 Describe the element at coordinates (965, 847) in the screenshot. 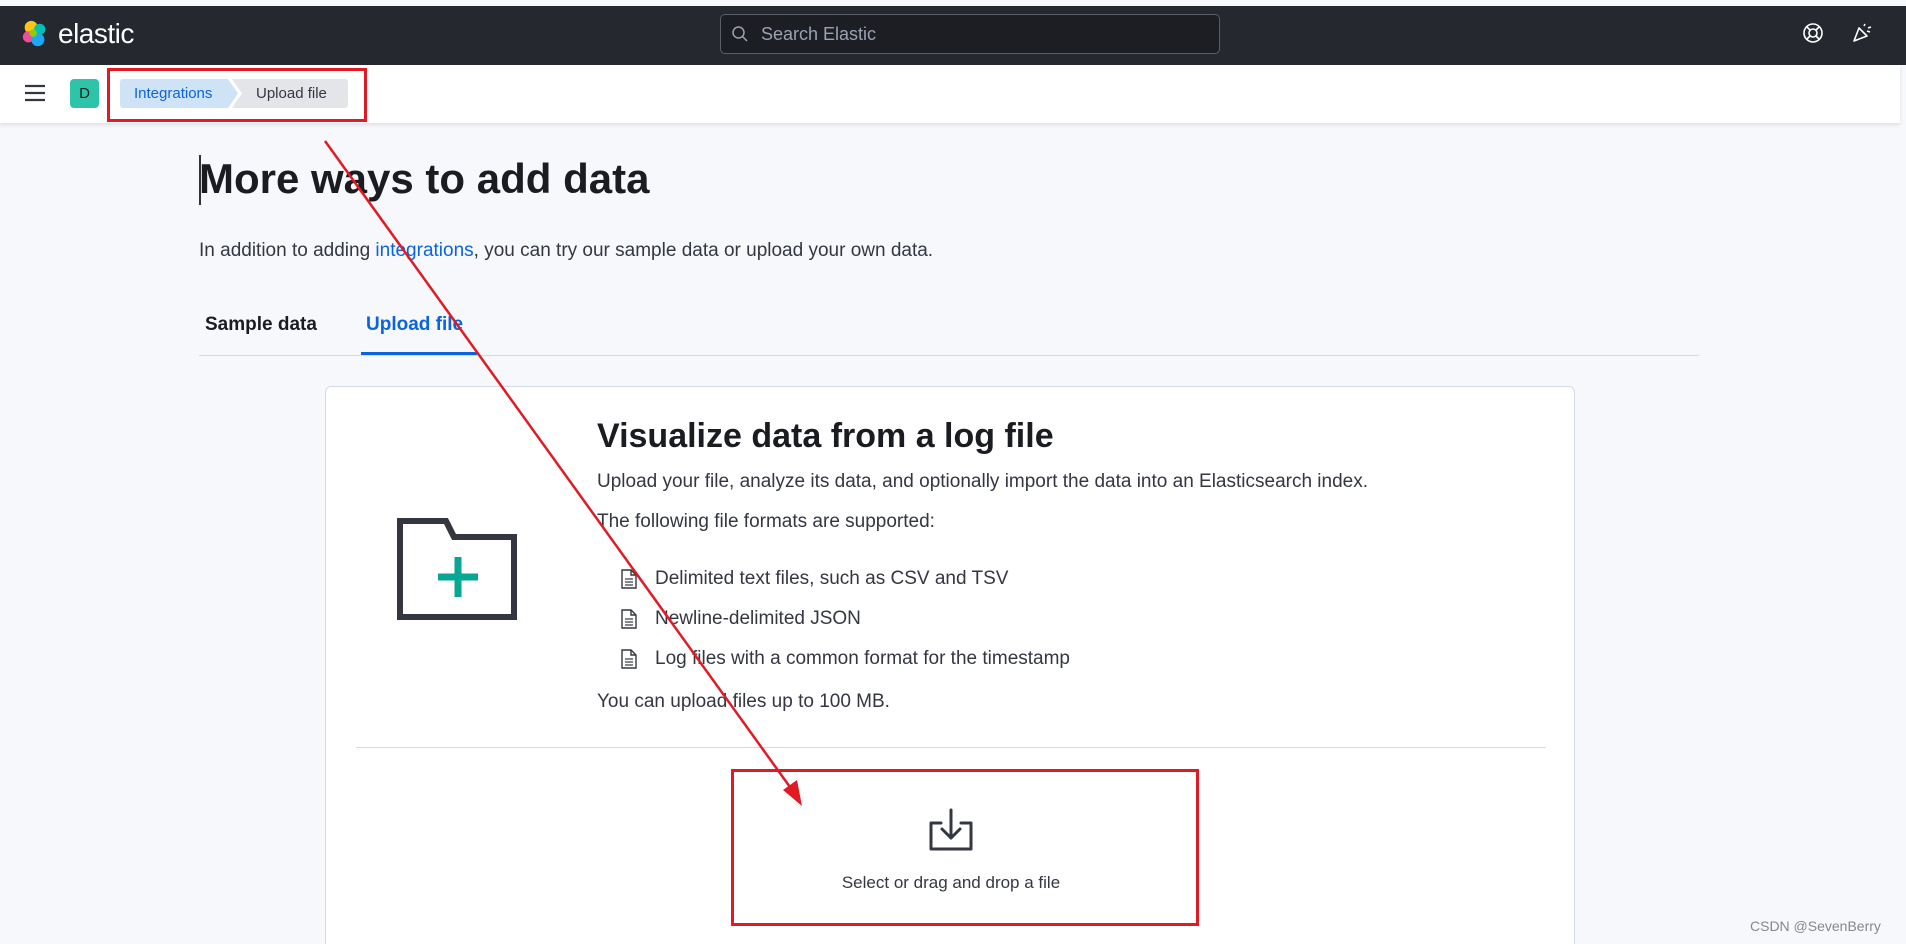

I see `annotation-box-dropzone` at that location.